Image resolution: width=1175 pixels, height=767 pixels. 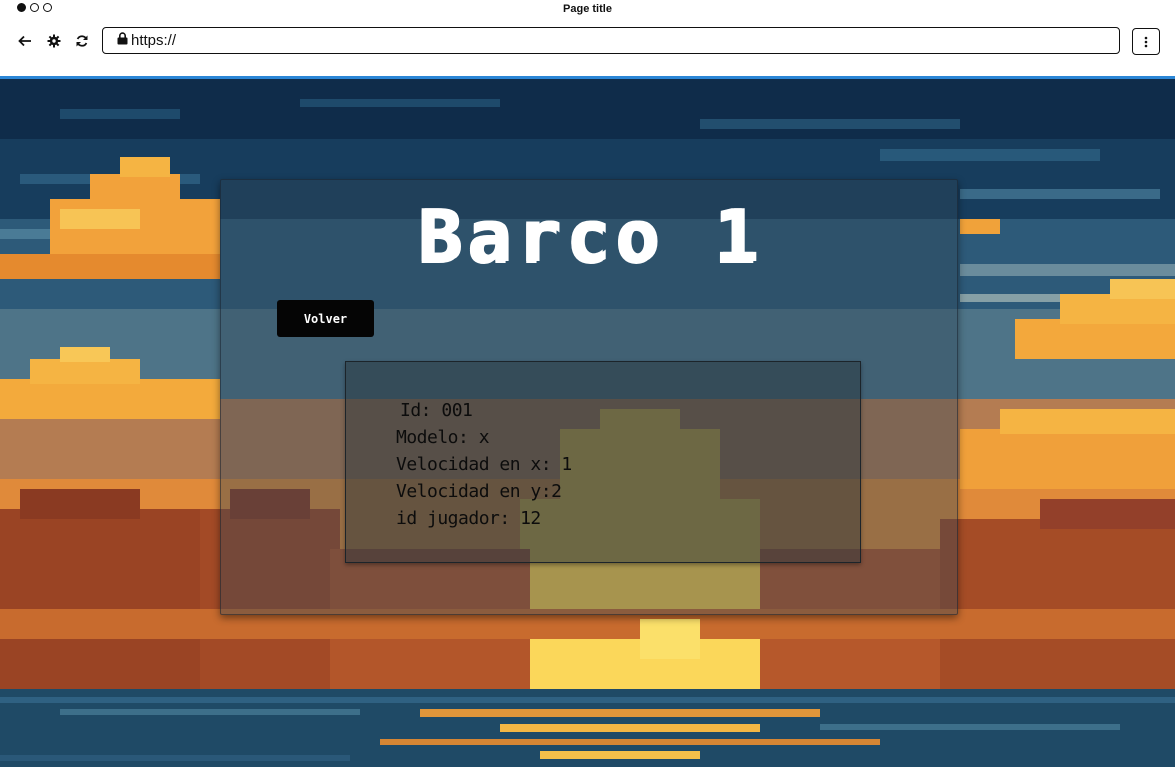 What do you see at coordinates (611, 40) in the screenshot?
I see `address-bar: https://` at bounding box center [611, 40].